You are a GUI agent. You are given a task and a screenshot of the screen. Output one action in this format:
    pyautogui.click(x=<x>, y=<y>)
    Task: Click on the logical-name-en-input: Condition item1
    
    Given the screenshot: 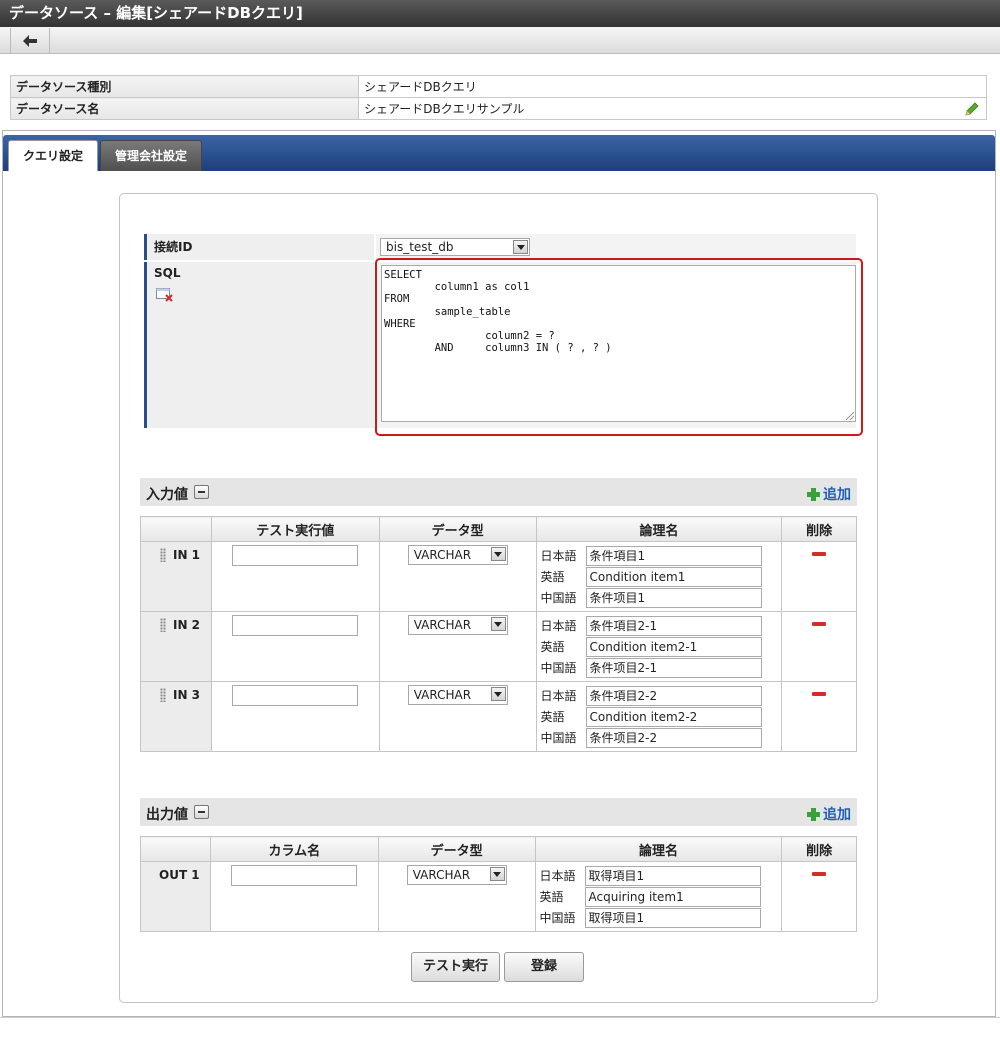 What is the action you would take?
    pyautogui.click(x=673, y=576)
    